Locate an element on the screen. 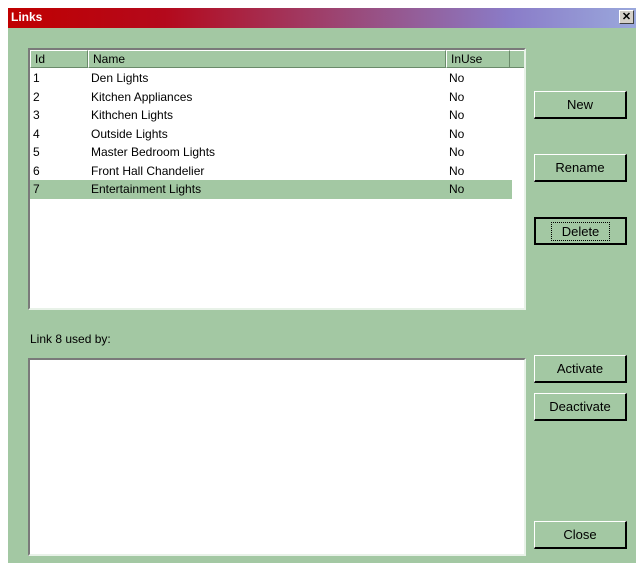 Image resolution: width=636 pixels, height=563 pixels. cell-name: Master Bedroom Lights is located at coordinates (153, 152).